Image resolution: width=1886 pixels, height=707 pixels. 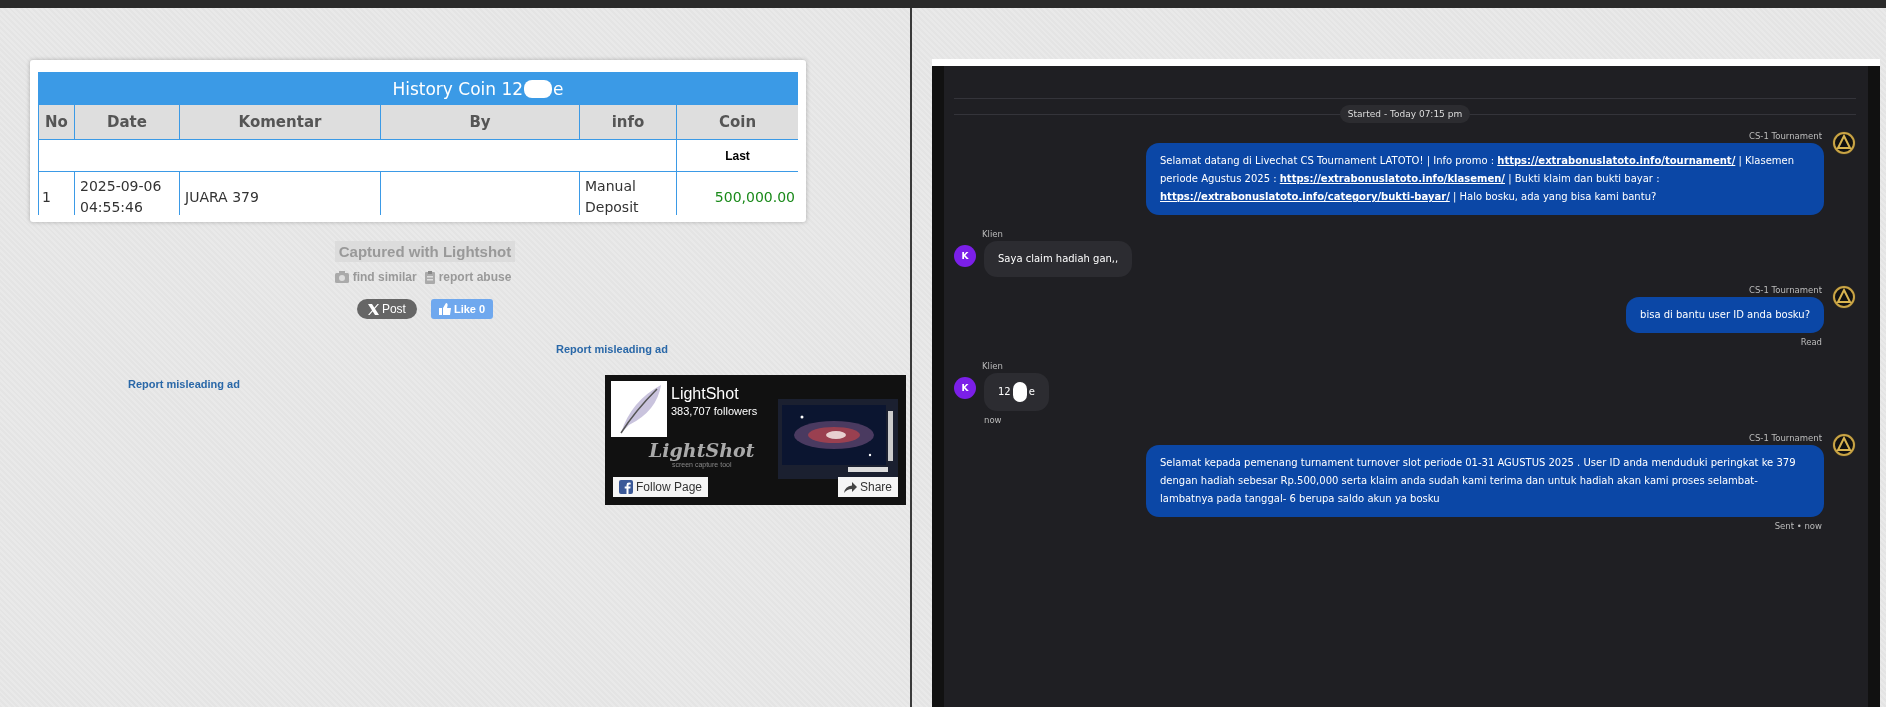 I want to click on message-link: https://extrabonuslatoto.info/category/bukti-bayar/, so click(x=1305, y=196).